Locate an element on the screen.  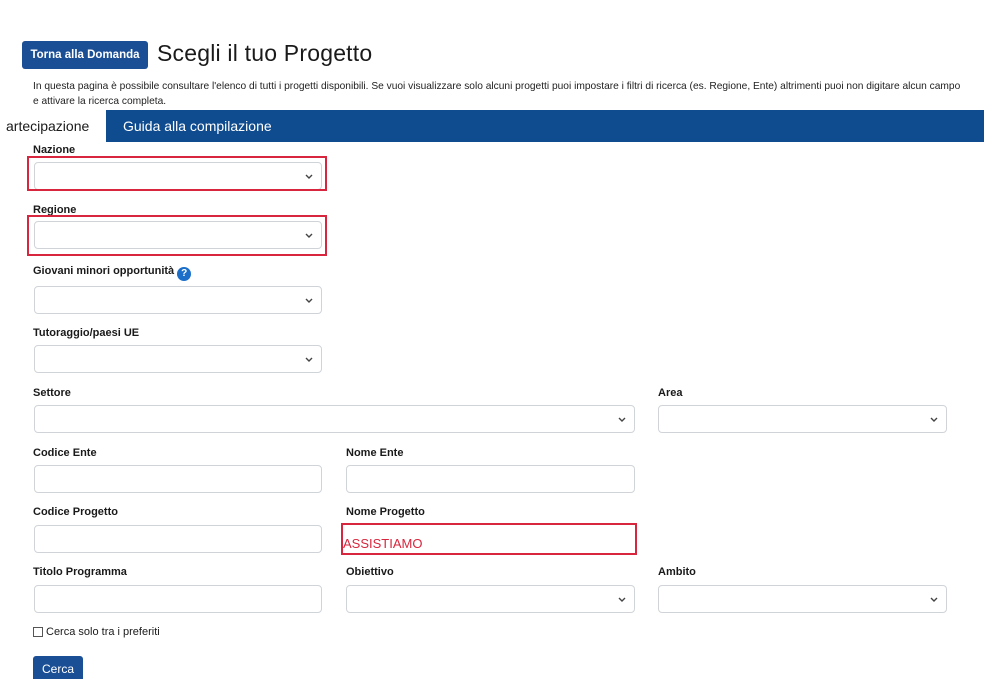
titolo-programma-label: Titolo Programma is located at coordinates (80, 572).